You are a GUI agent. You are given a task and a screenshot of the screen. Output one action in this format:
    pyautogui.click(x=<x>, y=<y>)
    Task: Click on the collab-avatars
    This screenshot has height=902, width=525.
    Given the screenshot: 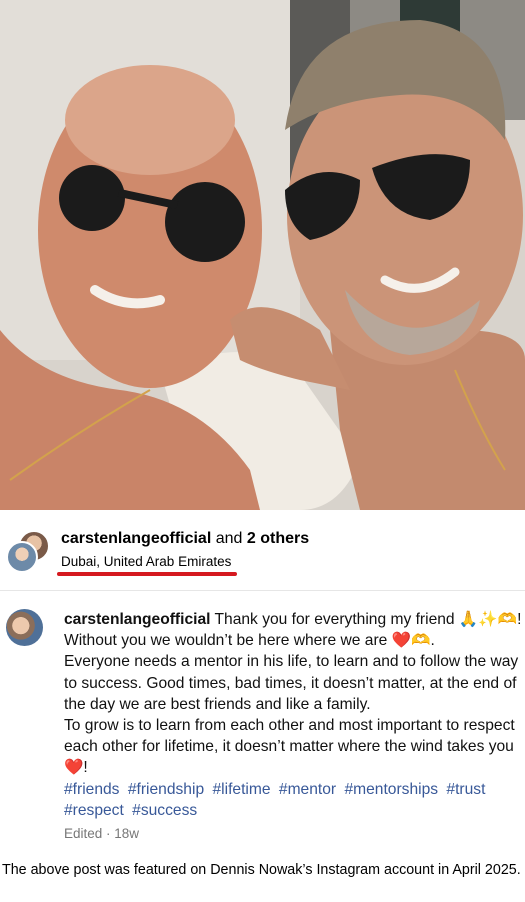 What is the action you would take?
    pyautogui.click(x=28, y=551)
    